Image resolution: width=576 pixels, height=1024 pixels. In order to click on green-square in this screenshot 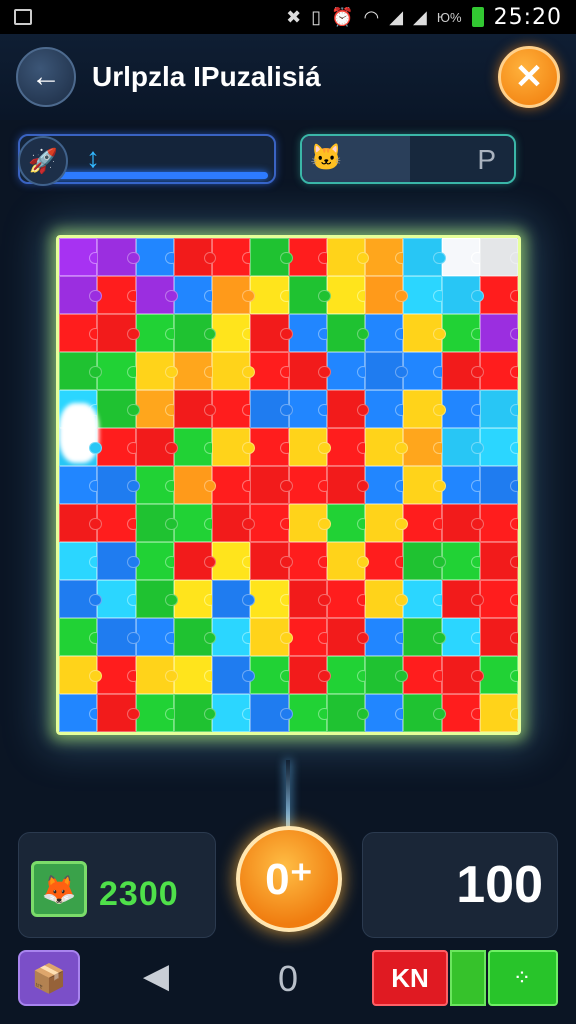, I will do `click(468, 978)`.